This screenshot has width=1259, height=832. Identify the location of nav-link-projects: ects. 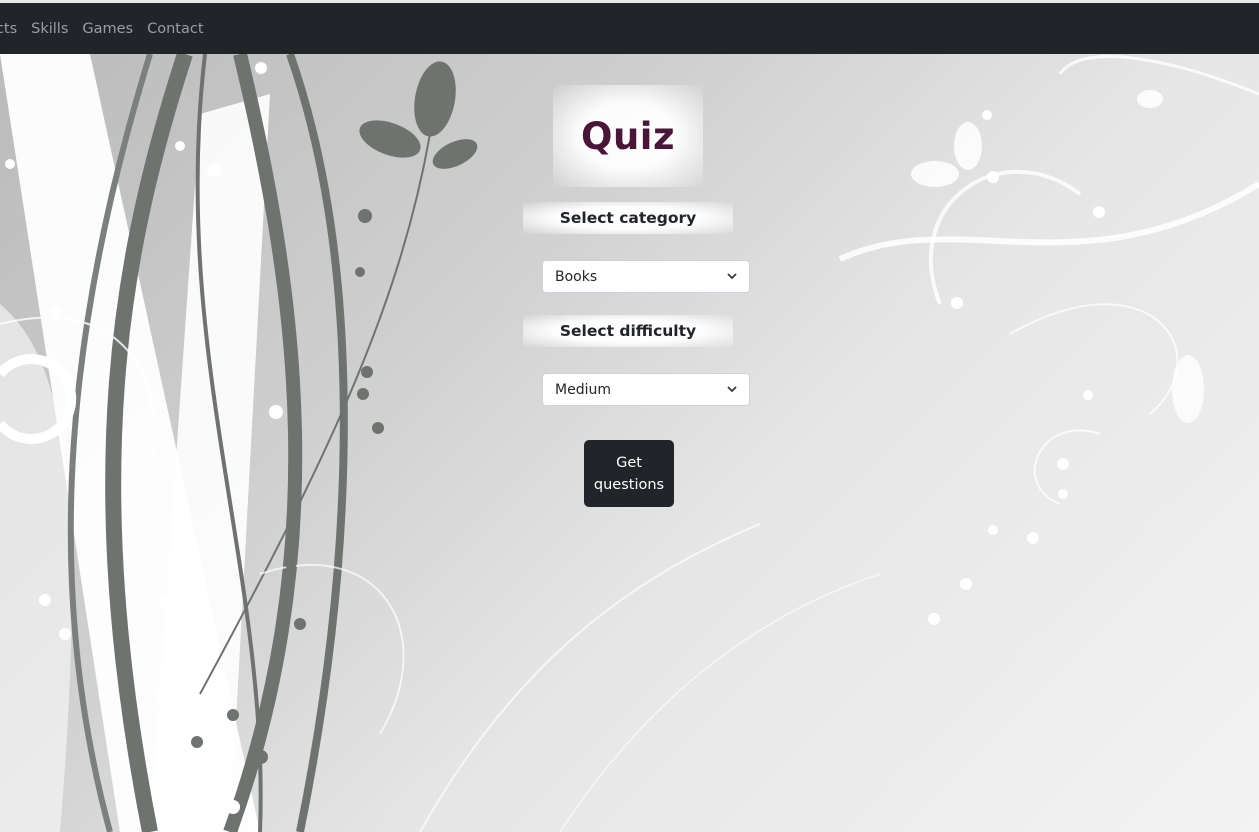
(8, 29).